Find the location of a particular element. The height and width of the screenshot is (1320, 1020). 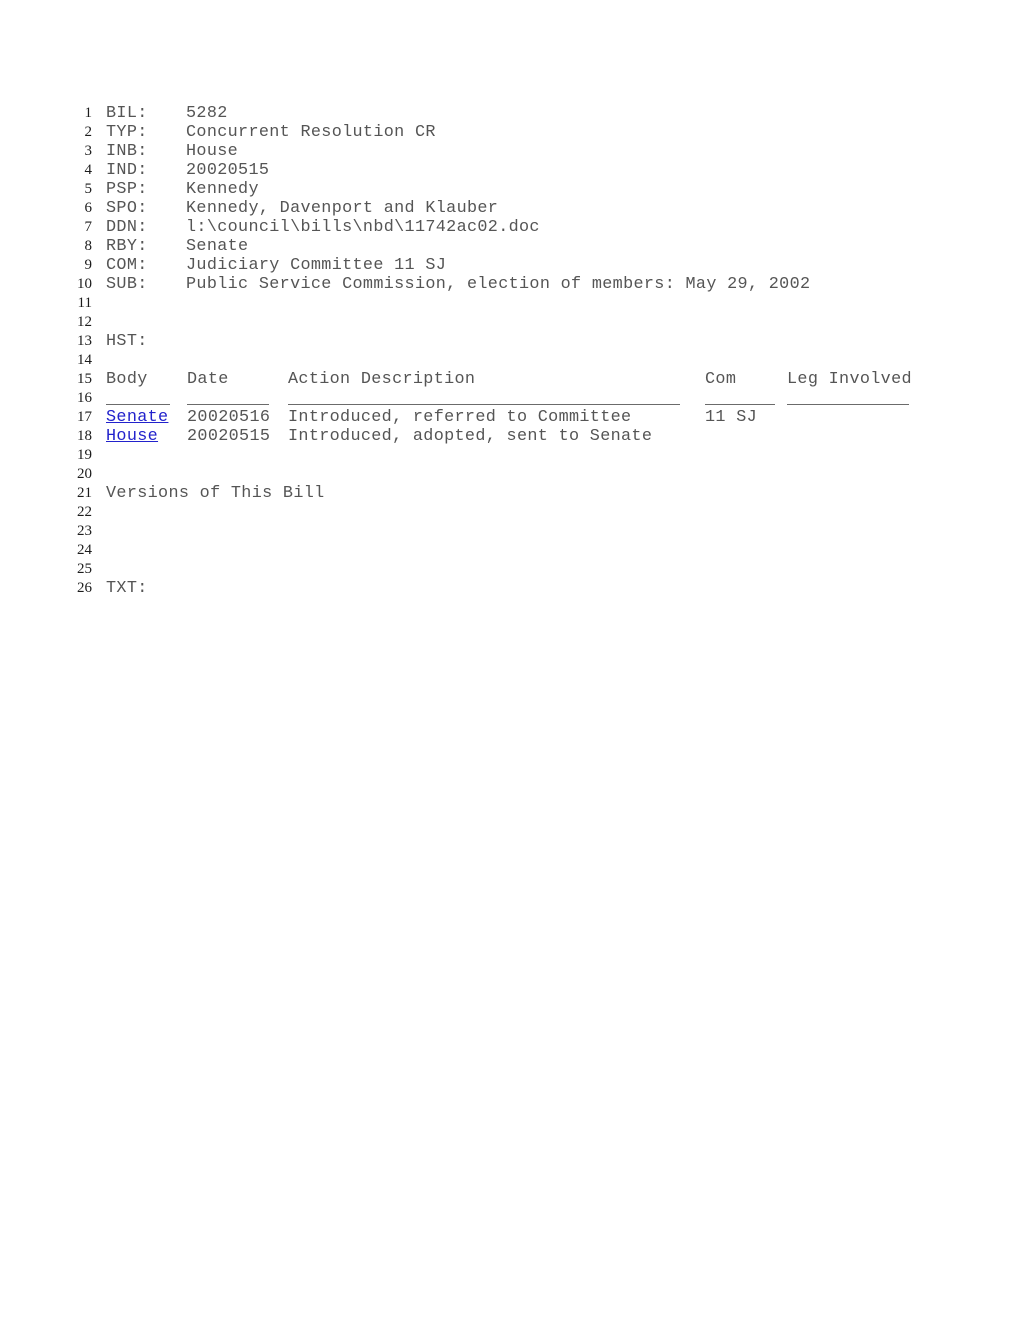

line-number: 10 is located at coordinates (84, 284).